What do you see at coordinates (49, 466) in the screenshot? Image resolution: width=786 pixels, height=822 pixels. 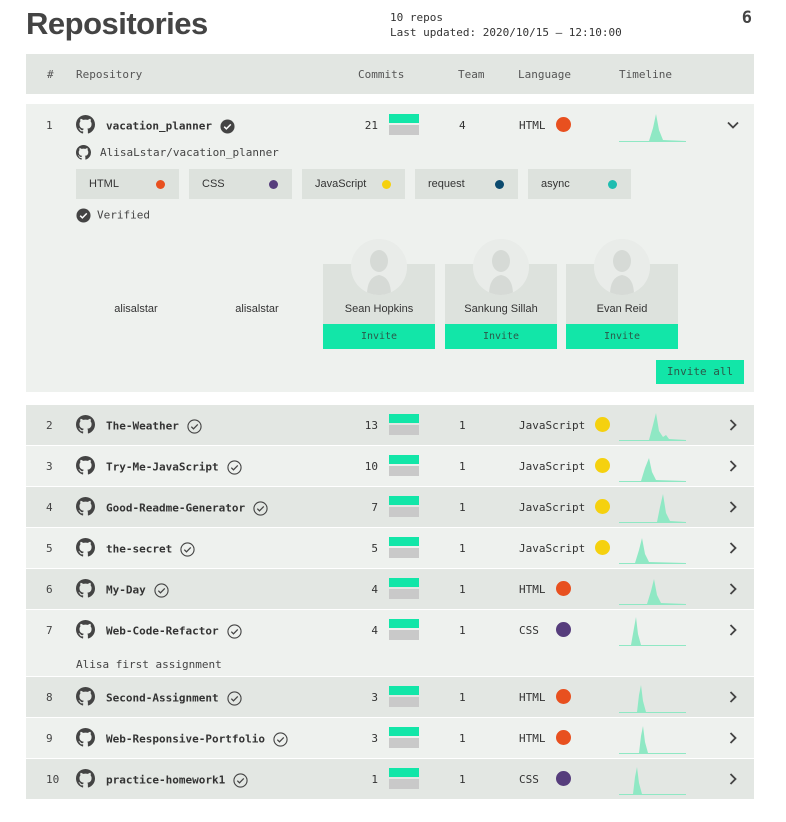 I see `row-number: 3` at bounding box center [49, 466].